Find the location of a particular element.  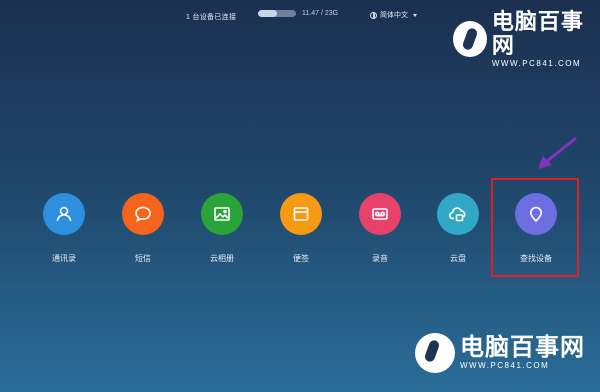

app-messages-circle is located at coordinates (143, 214).